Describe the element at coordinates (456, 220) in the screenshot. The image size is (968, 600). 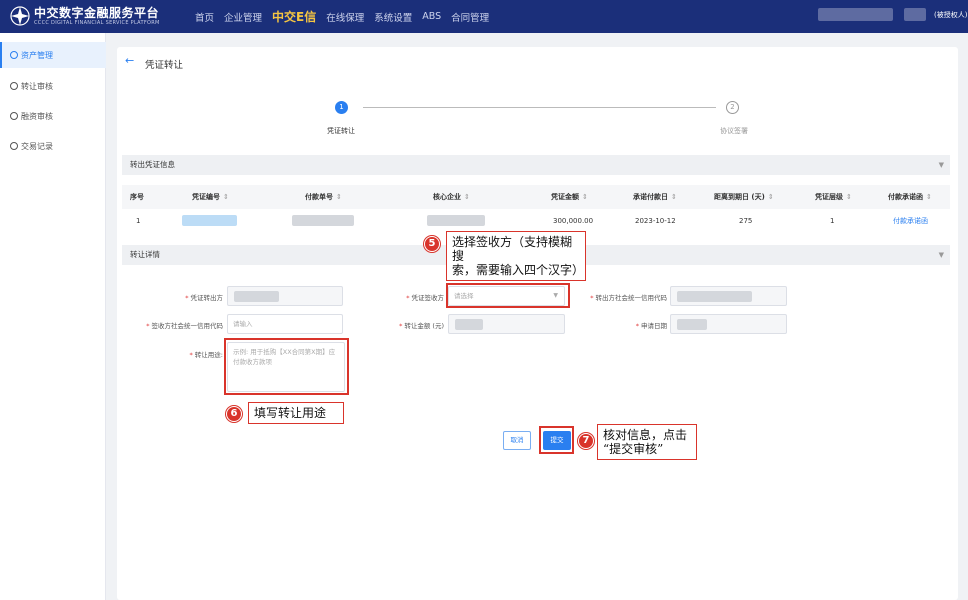
I see `cell-core-enterprise-redacted` at that location.